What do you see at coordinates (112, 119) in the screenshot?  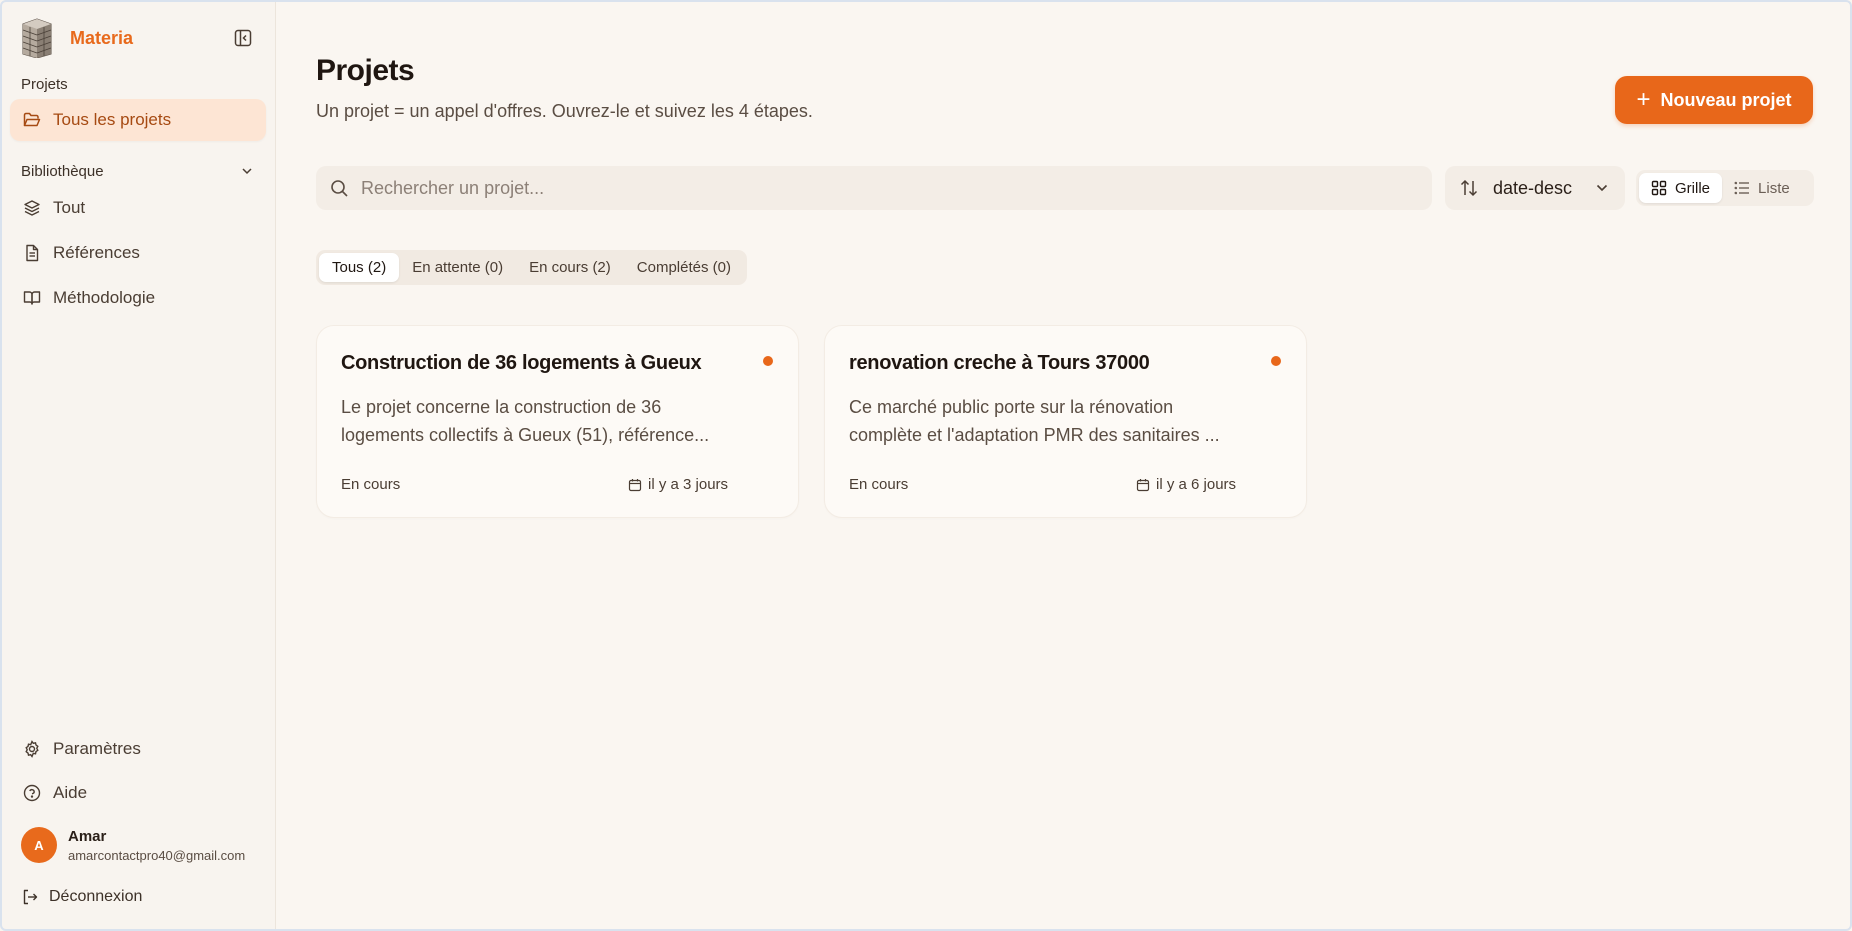 I see `sidebar-item-label: Tous les projets` at bounding box center [112, 119].